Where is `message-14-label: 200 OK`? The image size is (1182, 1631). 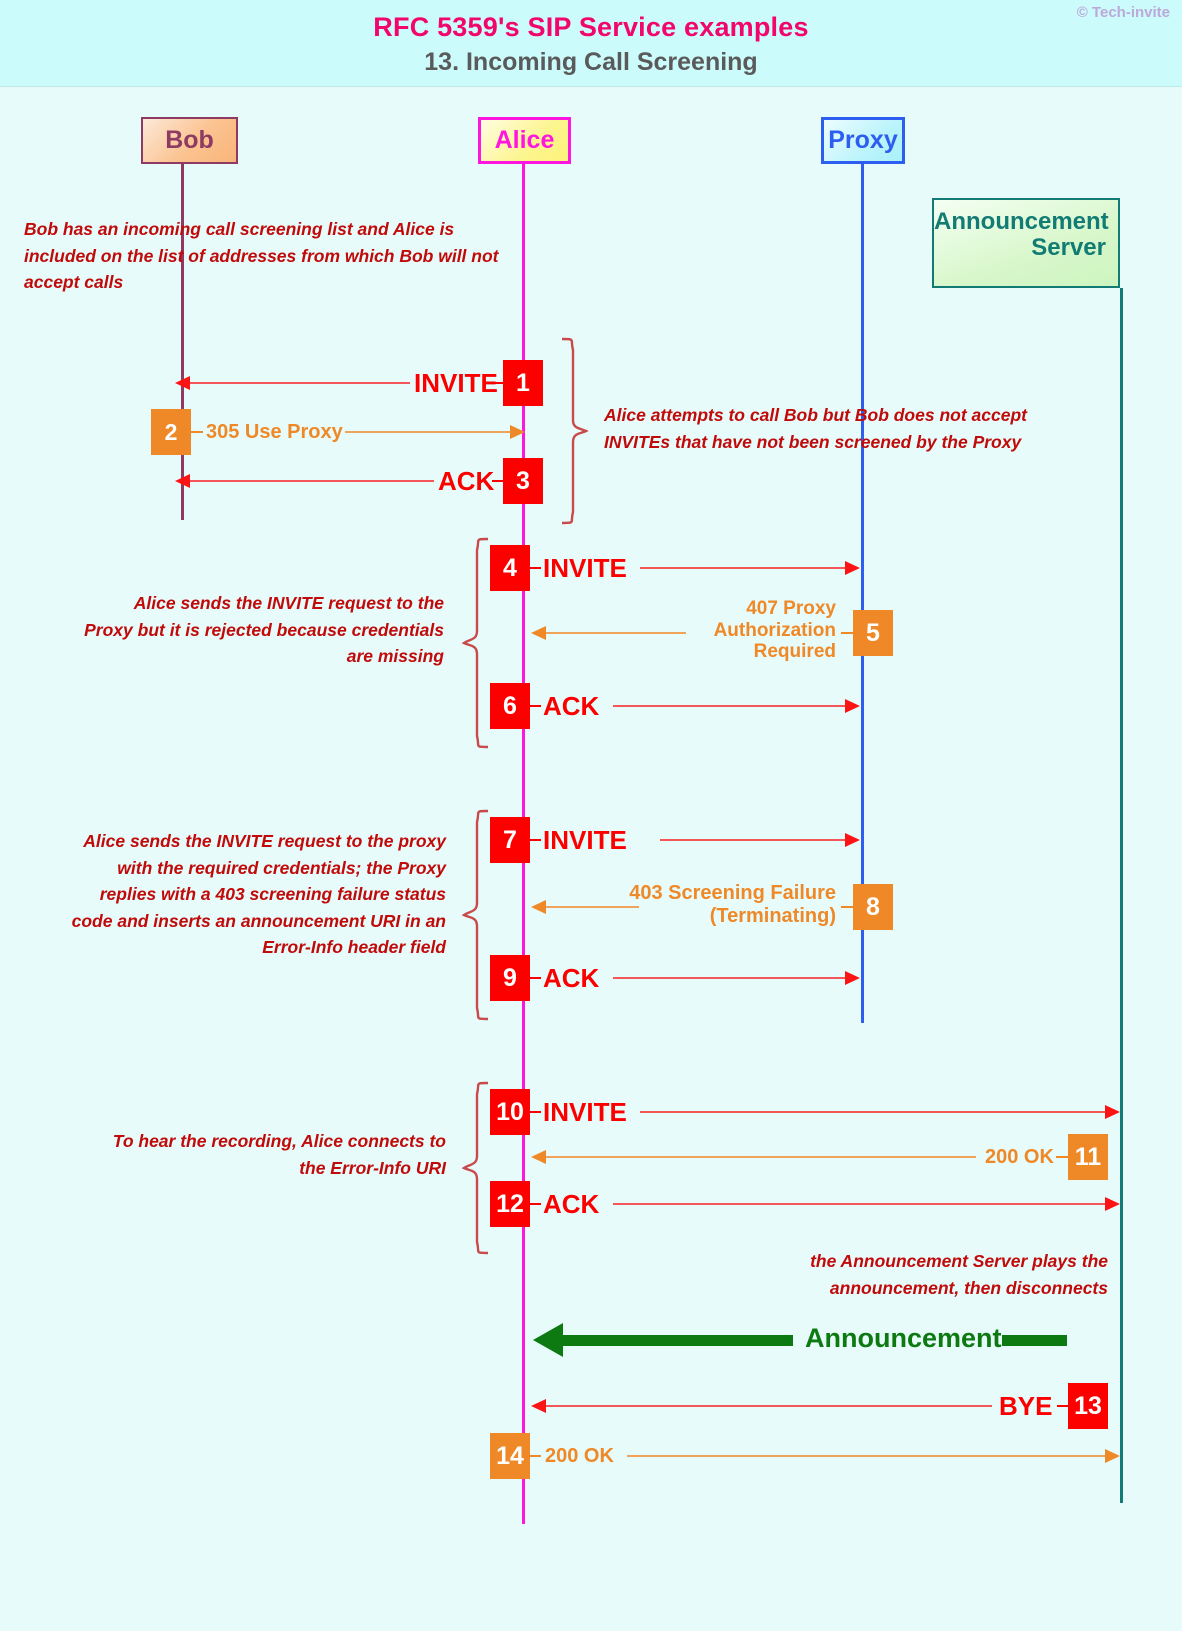
message-14-label: 200 OK is located at coordinates (579, 1456).